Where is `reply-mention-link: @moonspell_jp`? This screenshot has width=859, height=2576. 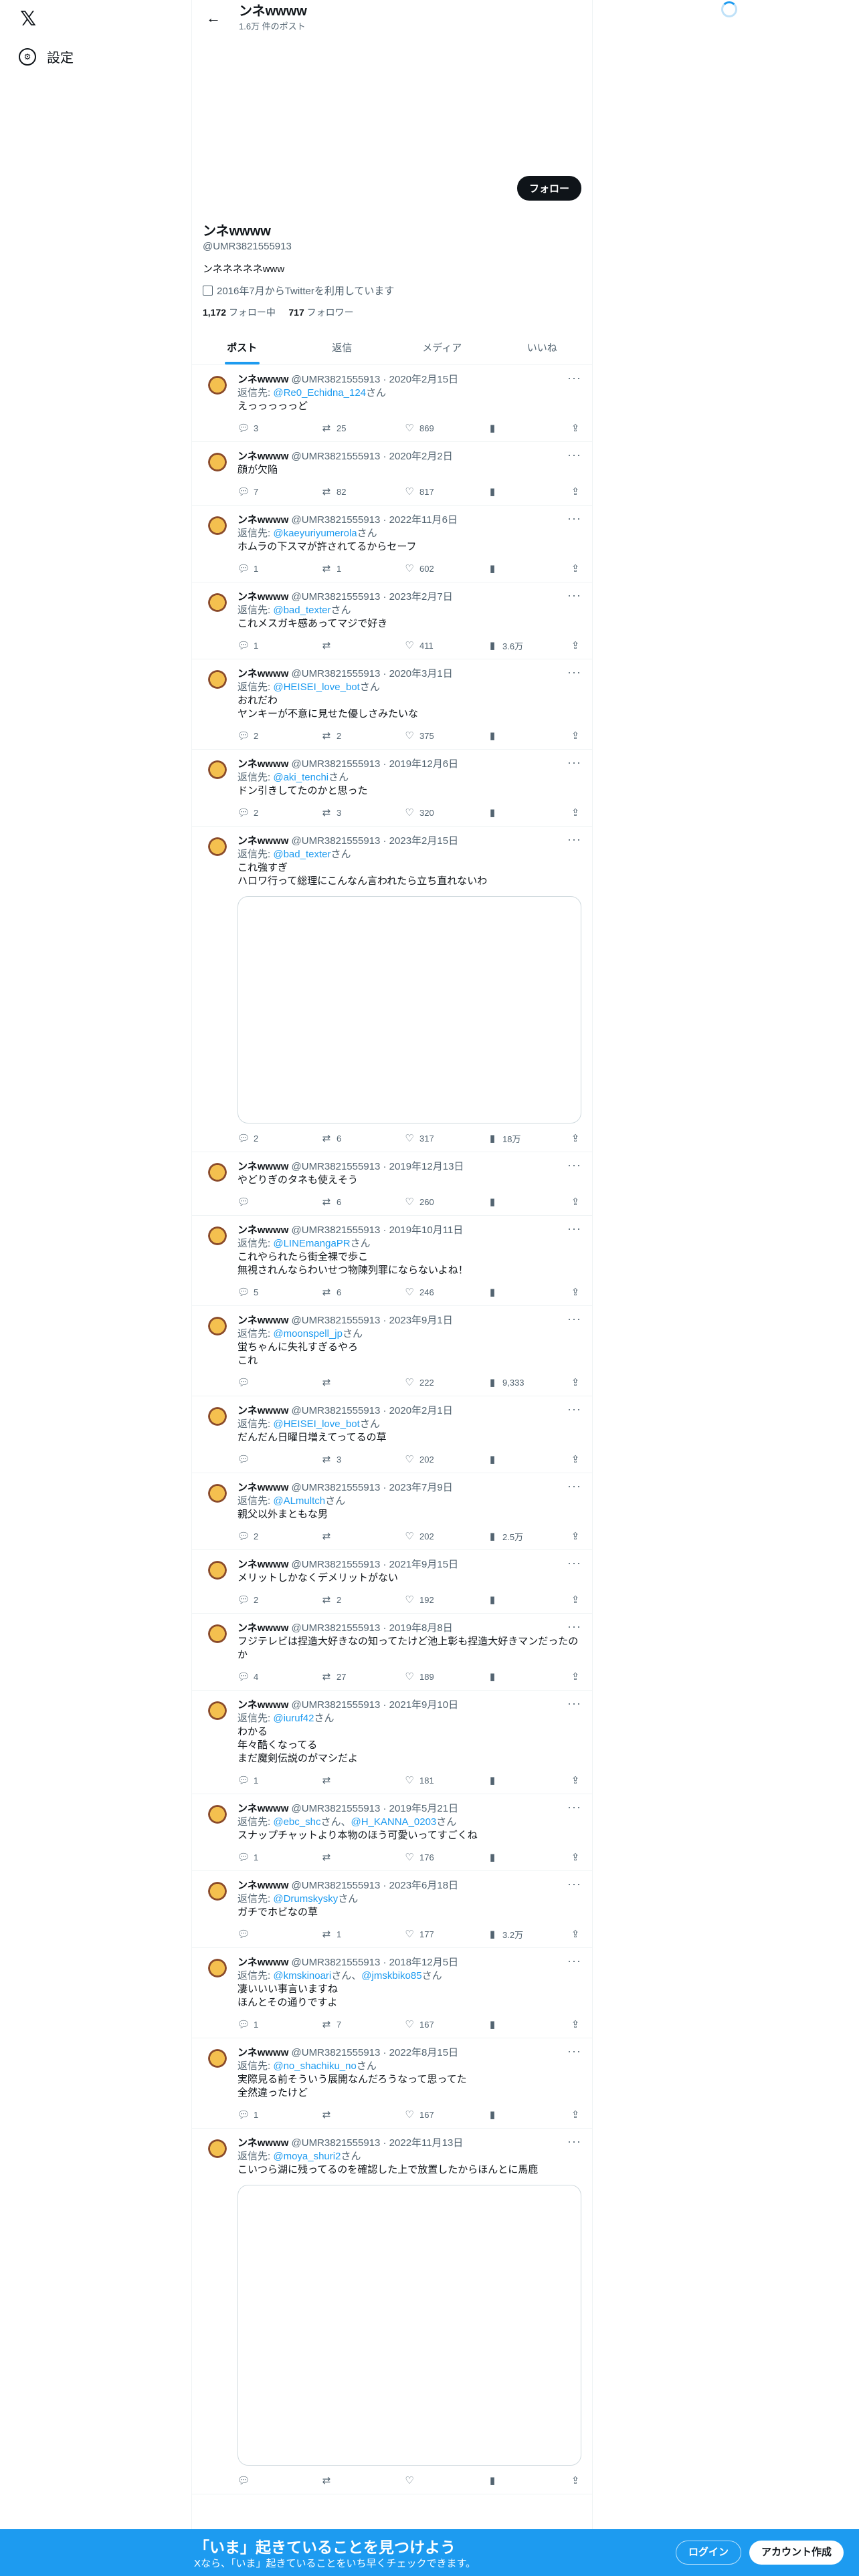 reply-mention-link: @moonspell_jp is located at coordinates (308, 1333).